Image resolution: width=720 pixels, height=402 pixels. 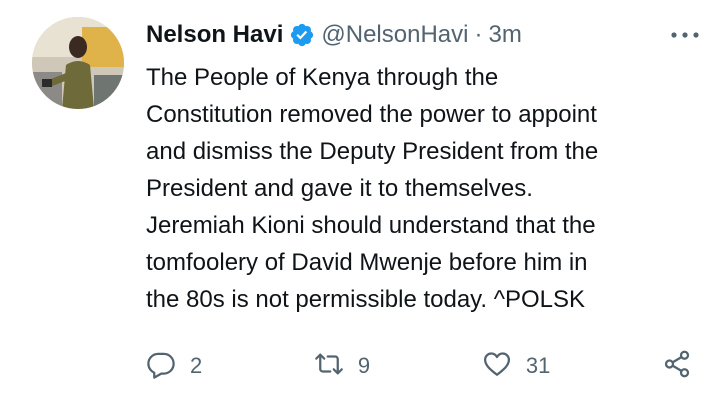 I want to click on avatar-photo, so click(x=78, y=63).